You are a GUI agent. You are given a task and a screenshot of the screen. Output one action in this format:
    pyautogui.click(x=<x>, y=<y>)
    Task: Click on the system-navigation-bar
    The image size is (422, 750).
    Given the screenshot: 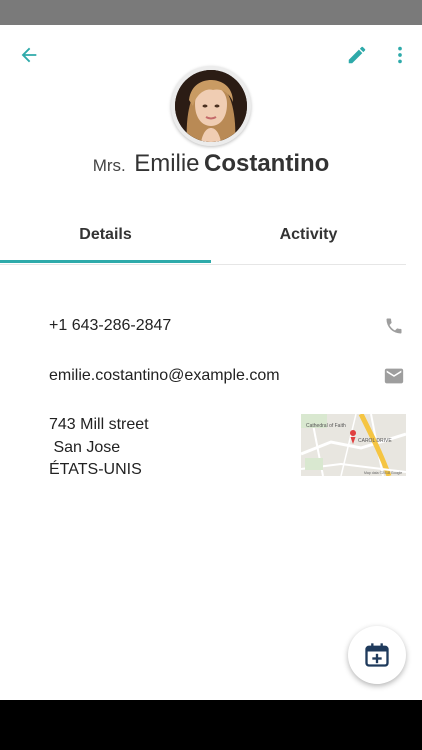 What is the action you would take?
    pyautogui.click(x=211, y=725)
    